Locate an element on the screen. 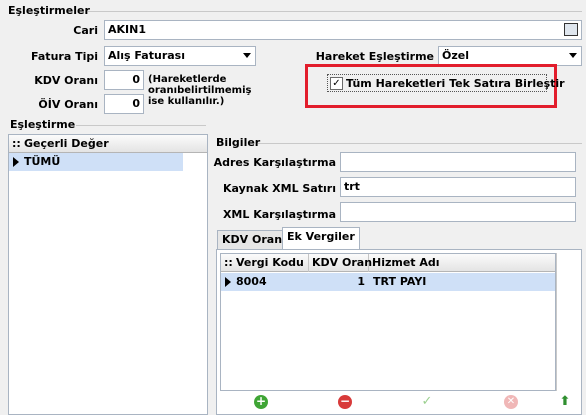 The width and height of the screenshot is (586, 415). cancel-icon: ✕ is located at coordinates (511, 402).